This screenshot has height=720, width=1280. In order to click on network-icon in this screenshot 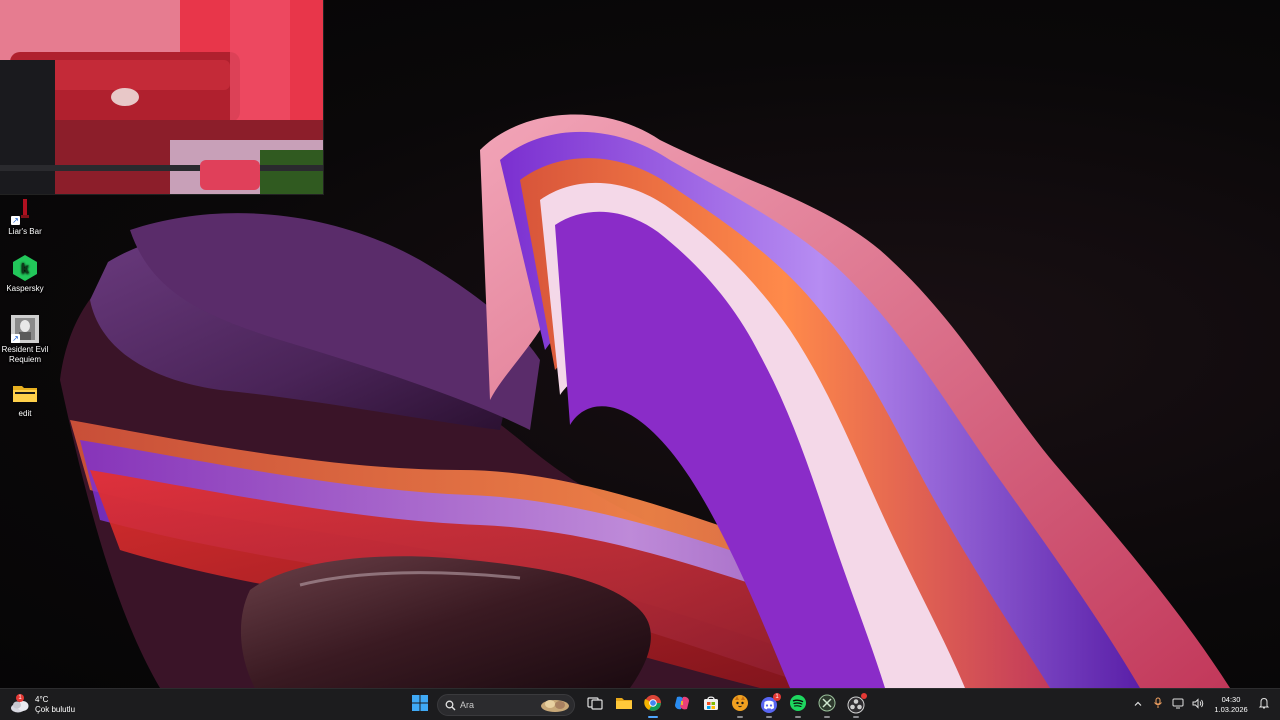, I will do `click(1178, 705)`.